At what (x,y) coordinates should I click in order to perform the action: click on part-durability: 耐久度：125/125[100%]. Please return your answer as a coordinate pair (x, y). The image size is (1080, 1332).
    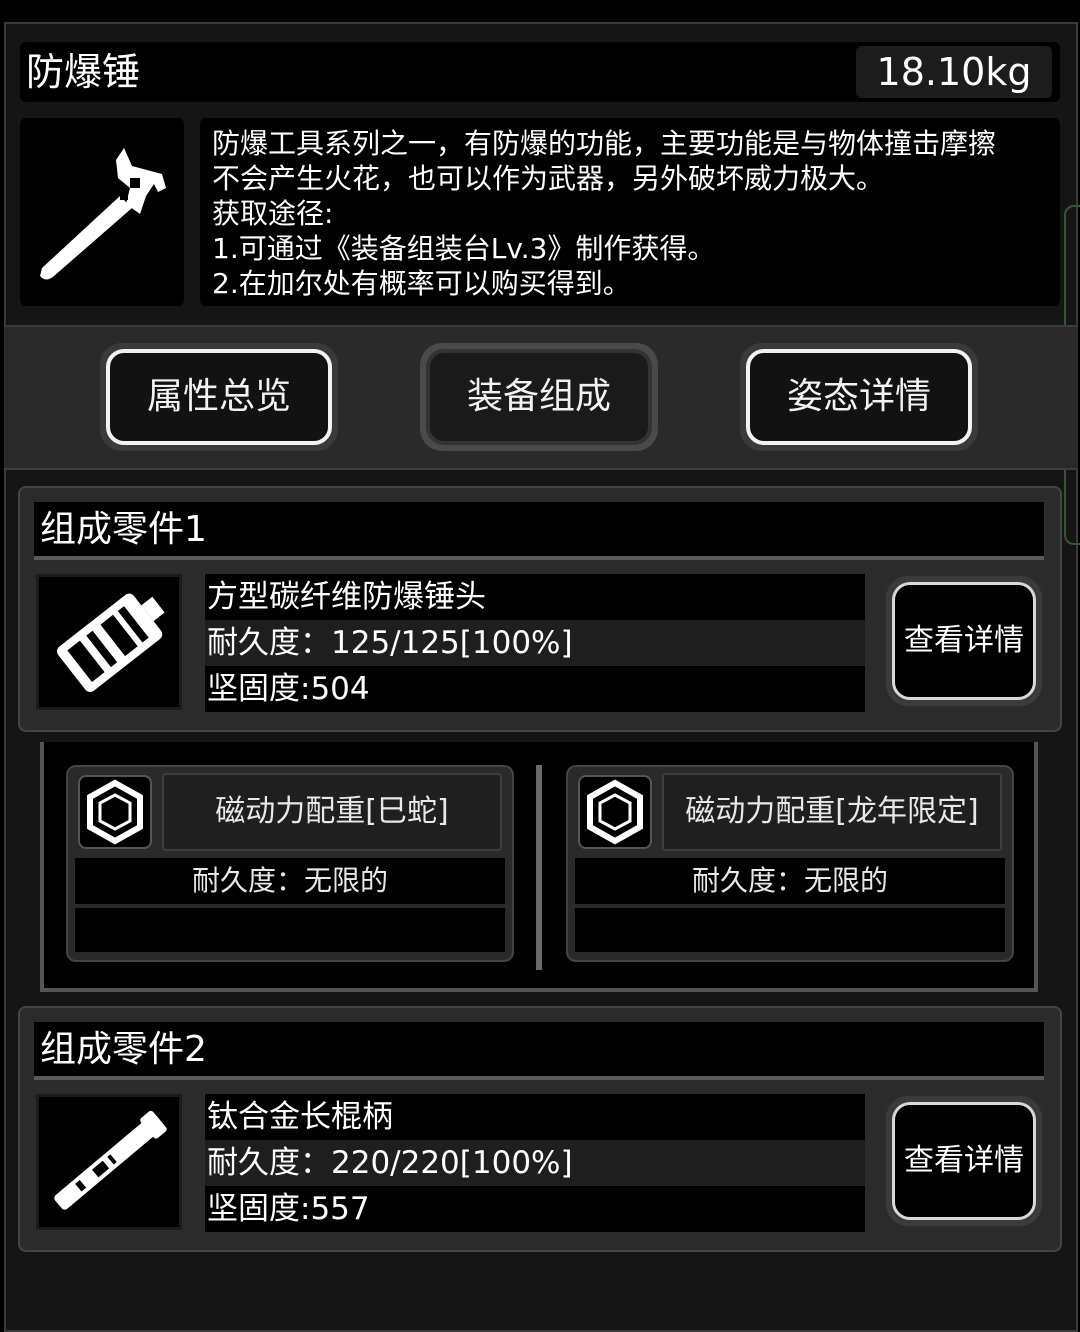
    Looking at the image, I should click on (535, 643).